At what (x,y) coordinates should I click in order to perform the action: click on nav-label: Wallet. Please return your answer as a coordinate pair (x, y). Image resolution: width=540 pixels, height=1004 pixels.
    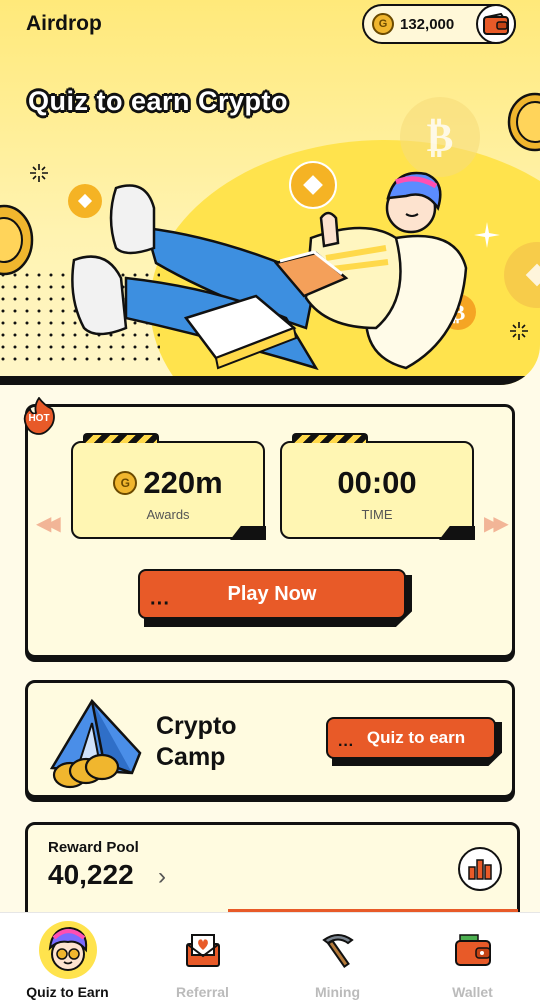
    Looking at the image, I should click on (472, 992).